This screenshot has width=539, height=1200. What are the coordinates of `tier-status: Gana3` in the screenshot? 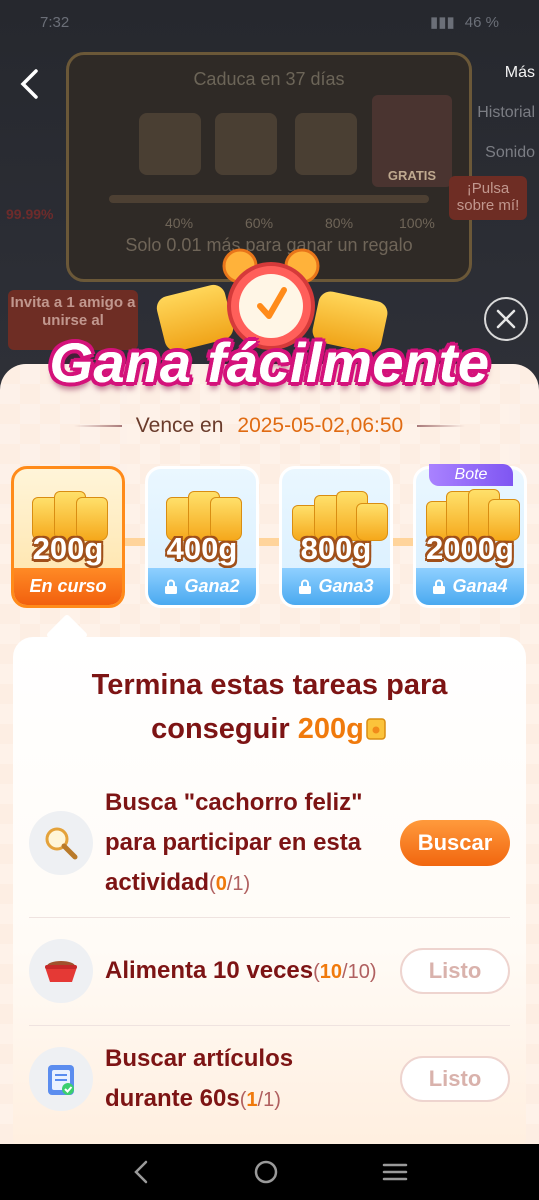 It's located at (336, 586).